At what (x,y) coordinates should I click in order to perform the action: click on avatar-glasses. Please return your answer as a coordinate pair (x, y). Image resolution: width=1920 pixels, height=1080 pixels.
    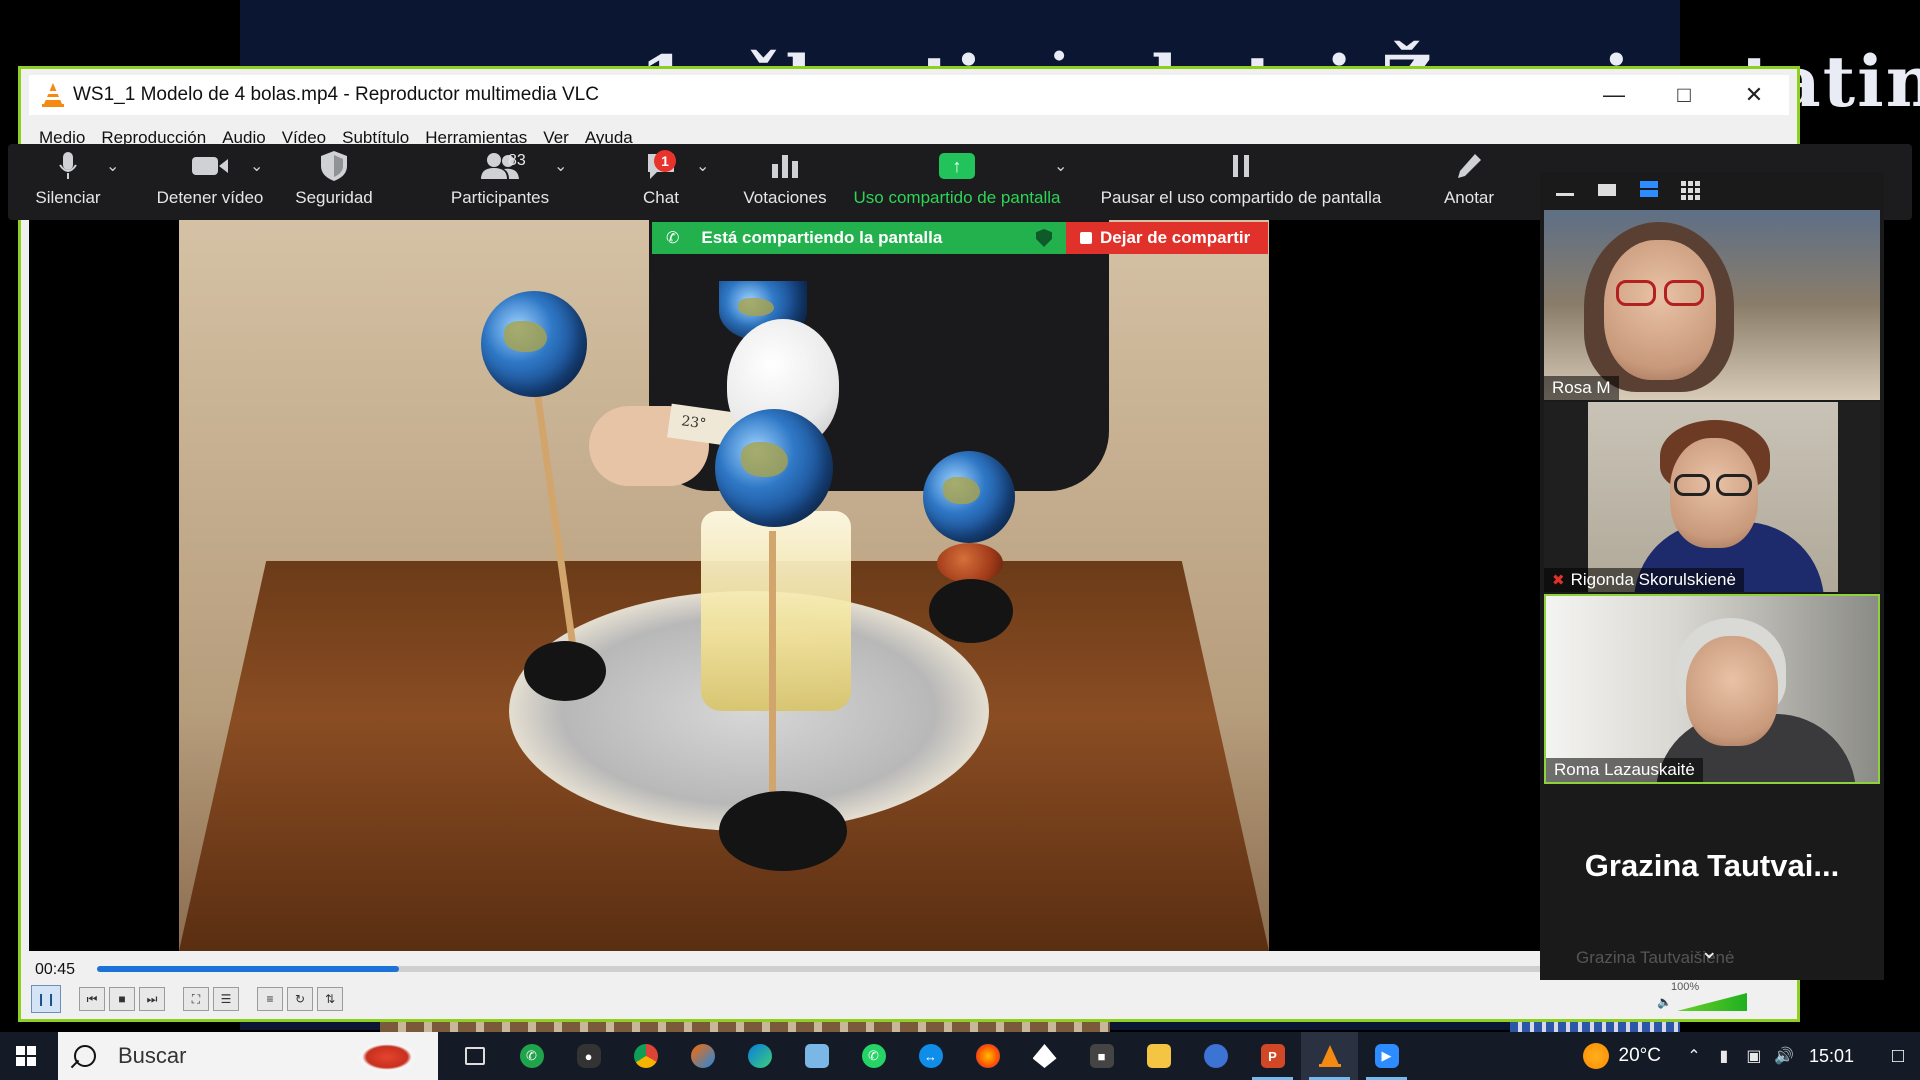
    Looking at the image, I should click on (1684, 293).